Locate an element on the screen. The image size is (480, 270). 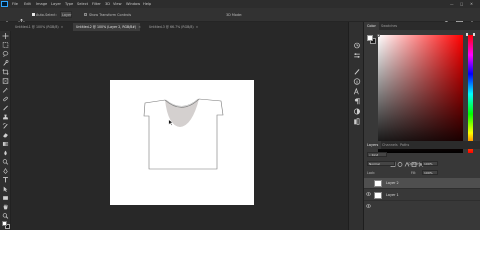
libraries-panel-icon is located at coordinates (357, 117).